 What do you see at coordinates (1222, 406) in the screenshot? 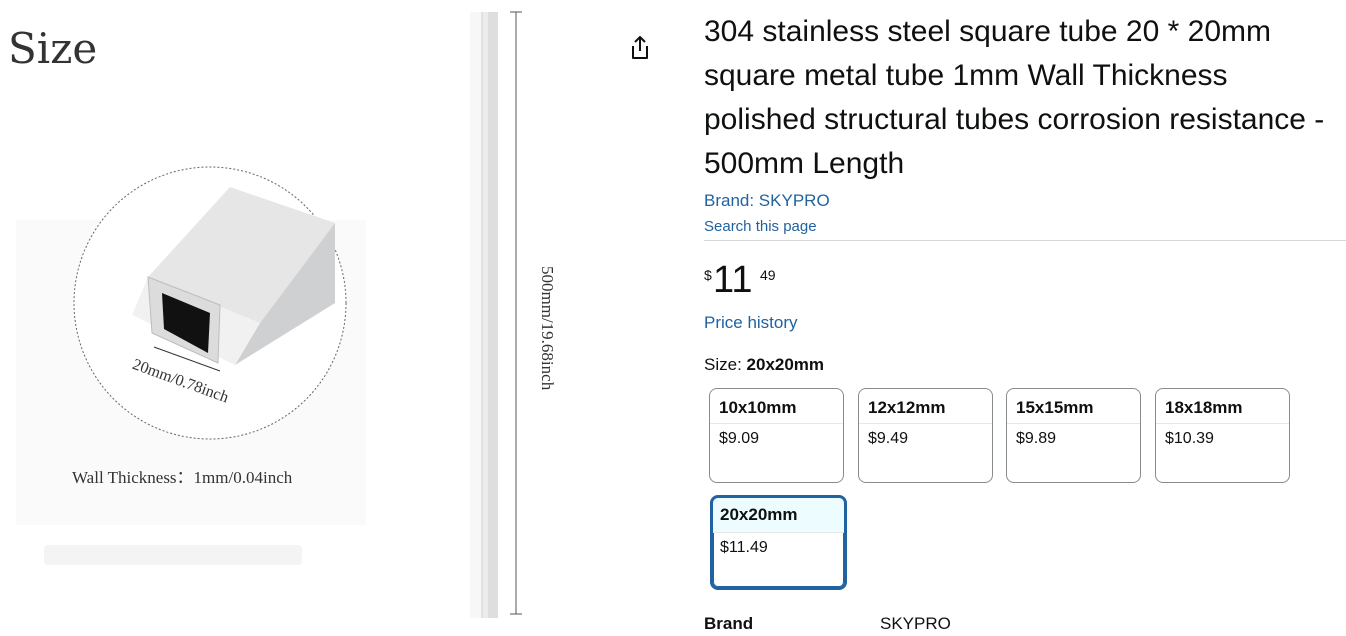
I see `size-option-name: 18x18mm` at bounding box center [1222, 406].